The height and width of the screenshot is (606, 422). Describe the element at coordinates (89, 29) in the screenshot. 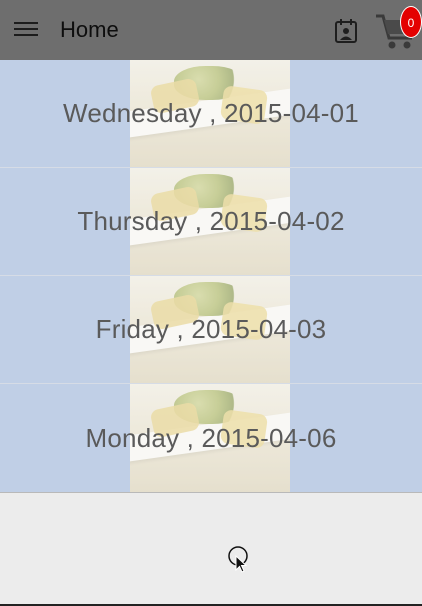

I see `page-title: Home` at that location.